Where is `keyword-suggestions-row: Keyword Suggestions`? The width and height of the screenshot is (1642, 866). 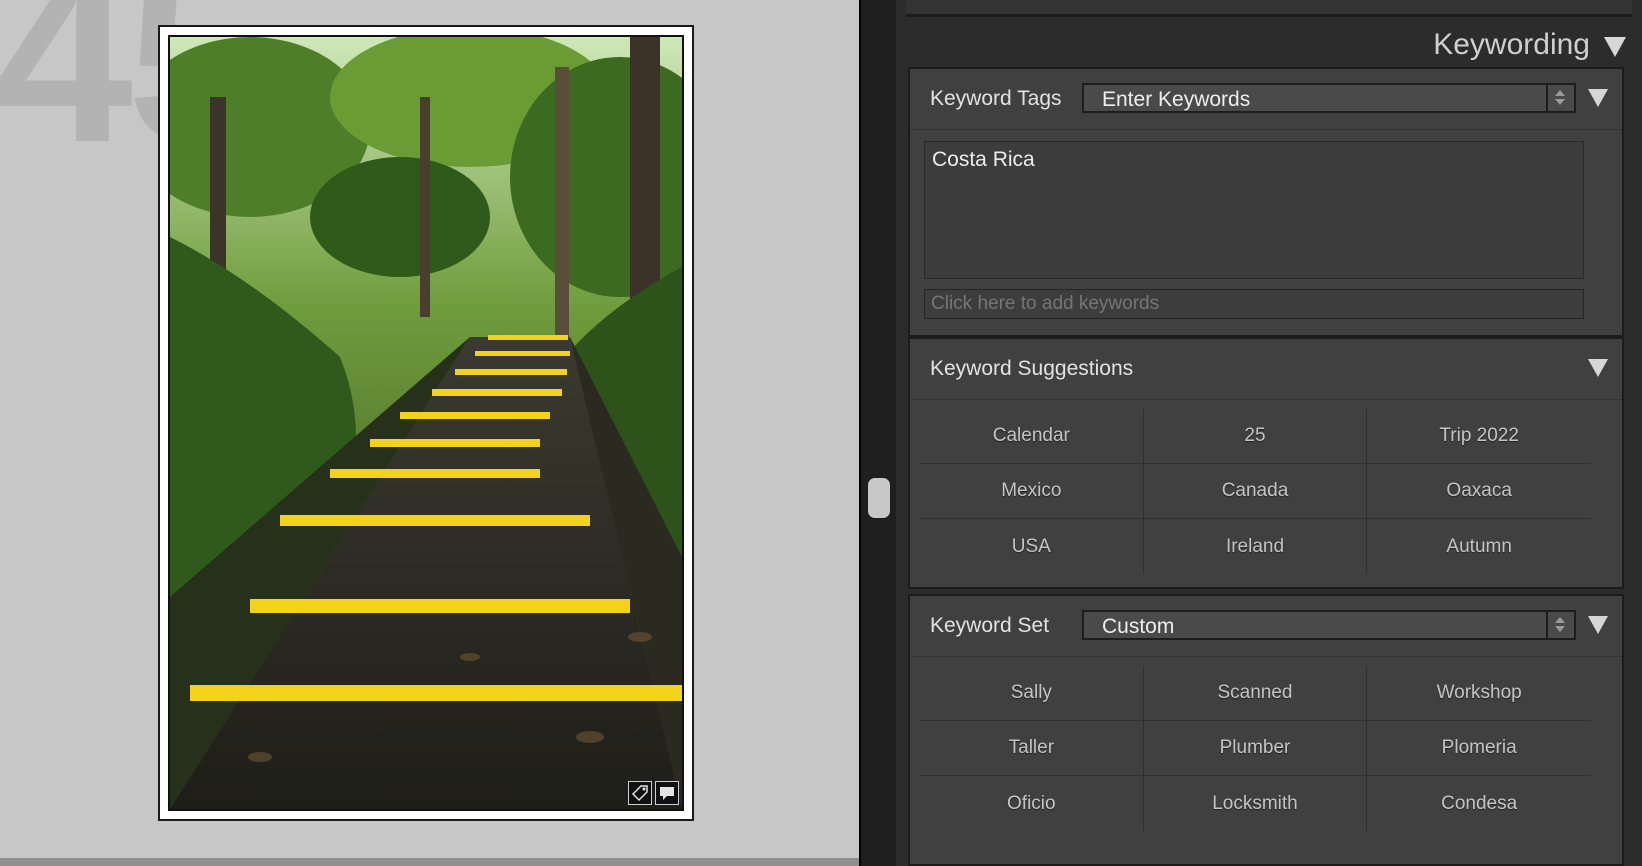
keyword-suggestions-row: Keyword Suggestions is located at coordinates (1266, 369).